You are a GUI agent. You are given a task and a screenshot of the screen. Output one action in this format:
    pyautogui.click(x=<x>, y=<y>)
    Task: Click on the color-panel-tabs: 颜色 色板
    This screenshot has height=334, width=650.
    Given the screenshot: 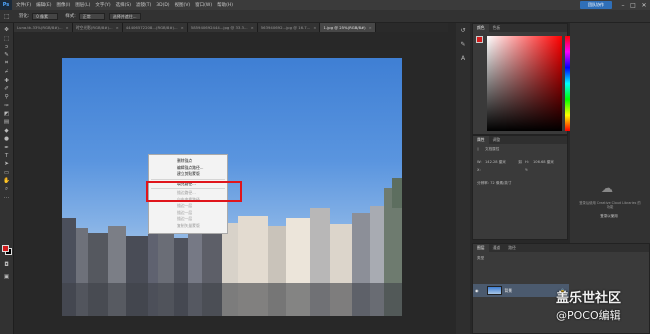 What is the action you would take?
    pyautogui.click(x=520, y=28)
    